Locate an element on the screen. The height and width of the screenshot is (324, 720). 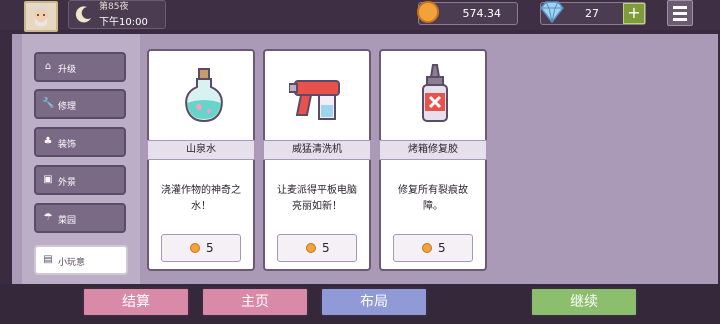
coin-counter: 574.34 is located at coordinates (467, 13).